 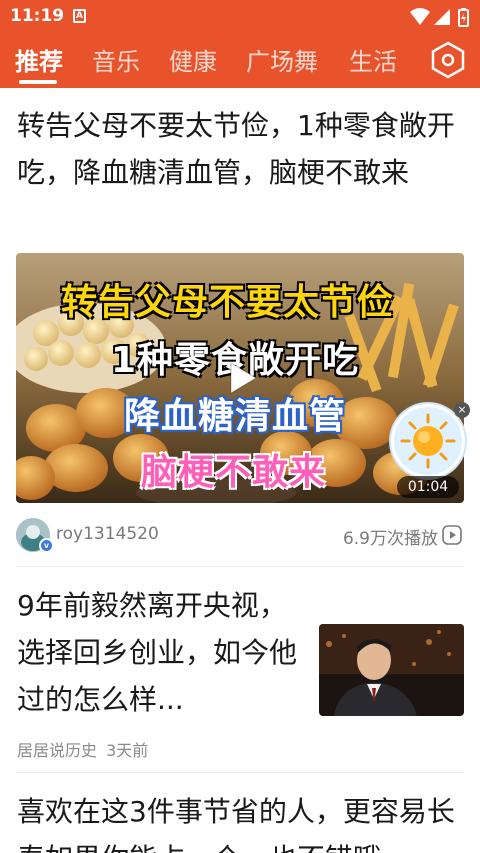 I want to click on notification-icon: A, so click(x=79, y=16).